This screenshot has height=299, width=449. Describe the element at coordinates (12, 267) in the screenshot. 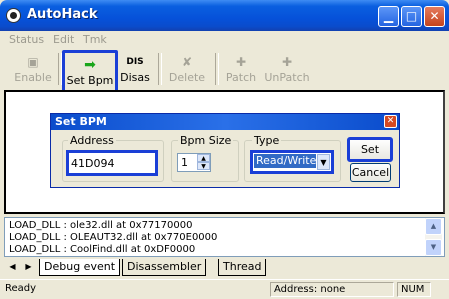

I see `tab-scroll-left-icon: ◀` at that location.